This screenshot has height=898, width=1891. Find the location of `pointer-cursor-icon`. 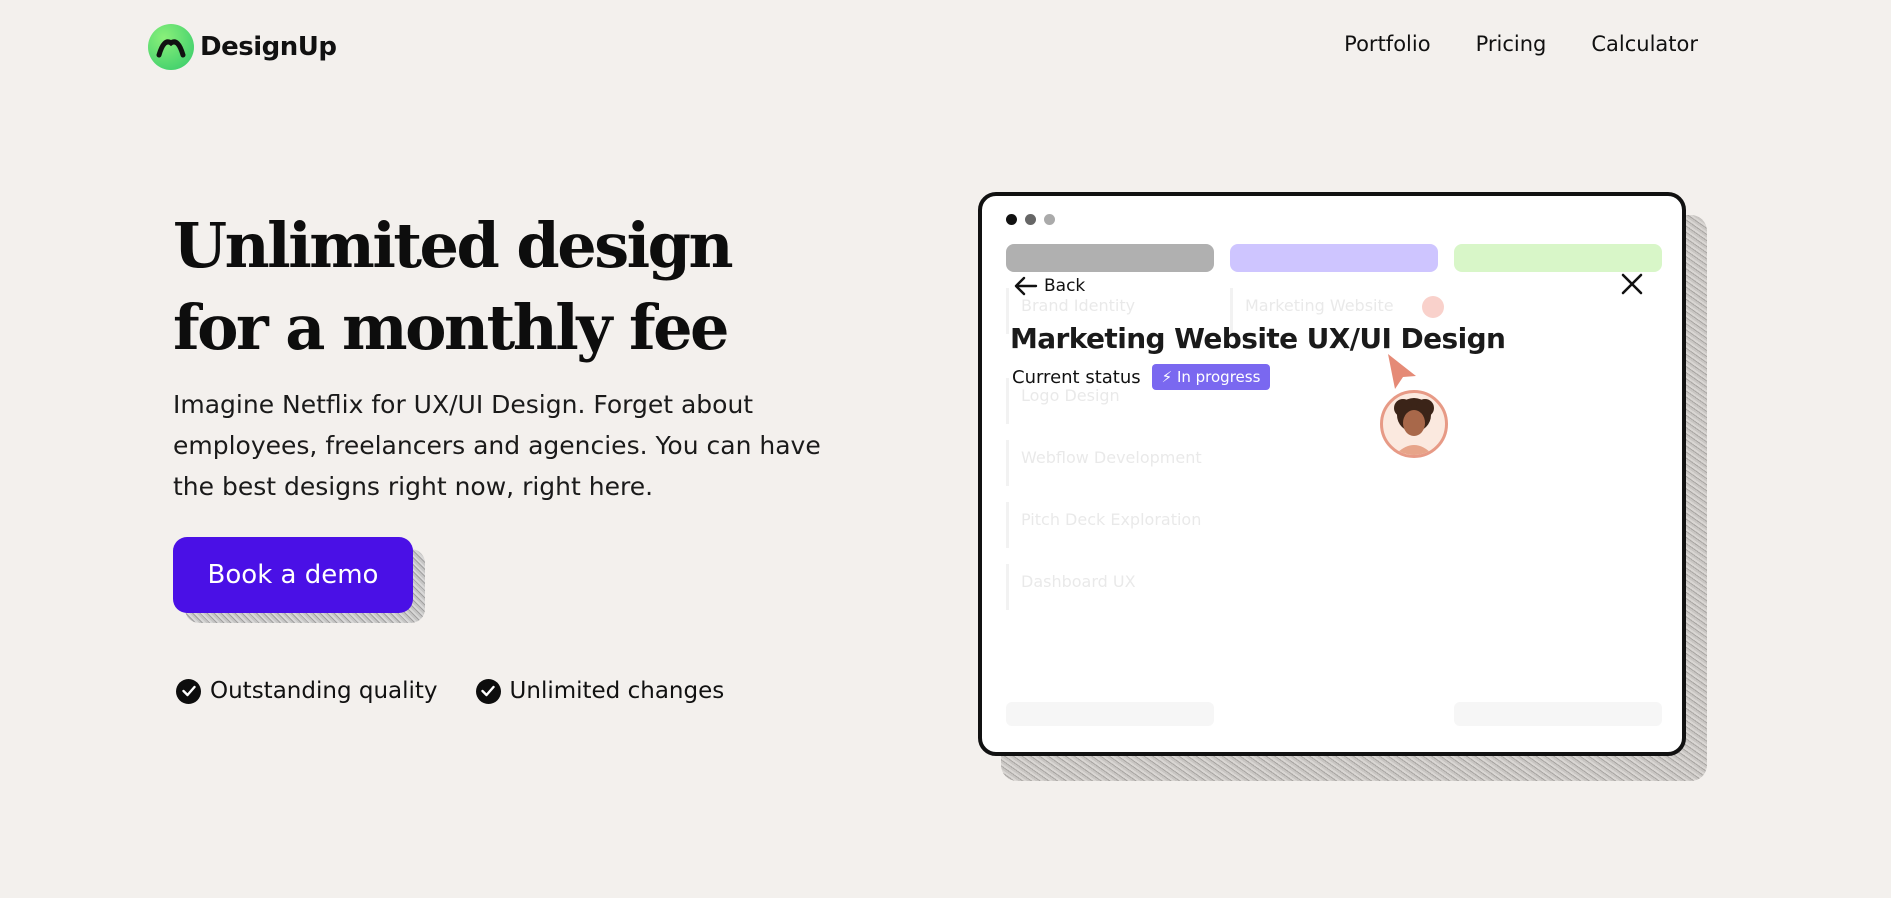

pointer-cursor-icon is located at coordinates (1402, 371).